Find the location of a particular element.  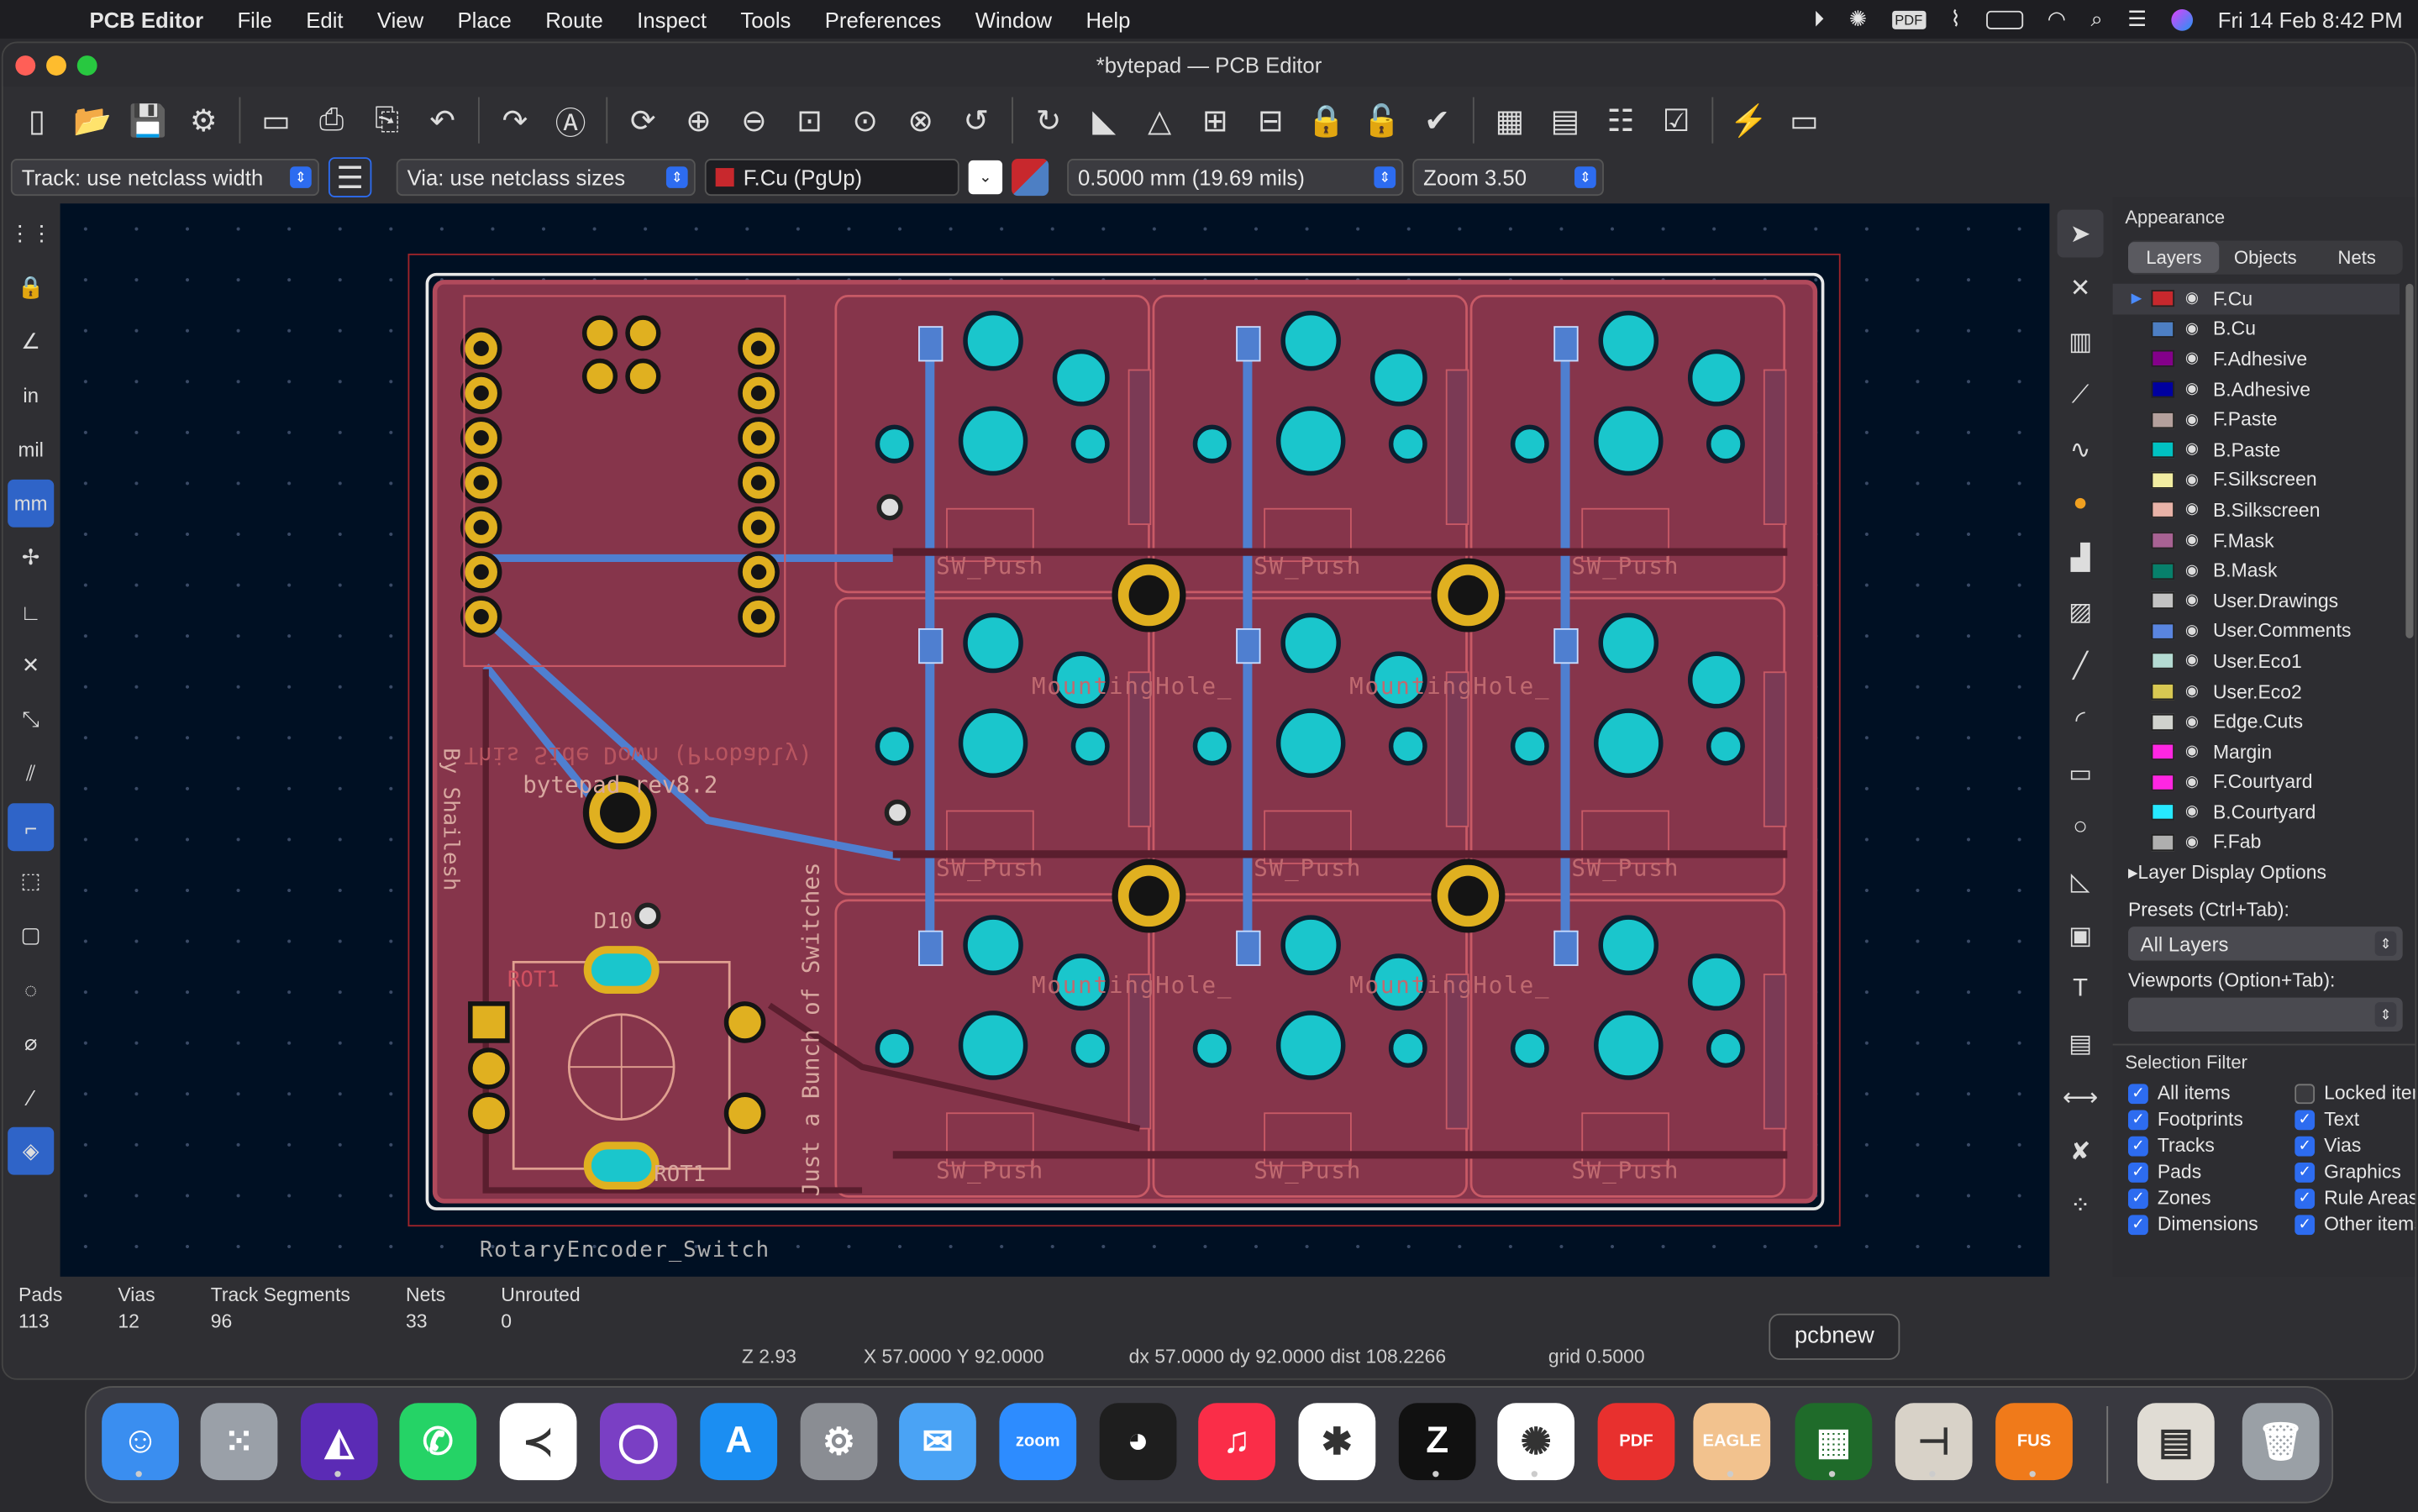

filter-rule-areas: ✓ Rule Areas is located at coordinates (2354, 1199).